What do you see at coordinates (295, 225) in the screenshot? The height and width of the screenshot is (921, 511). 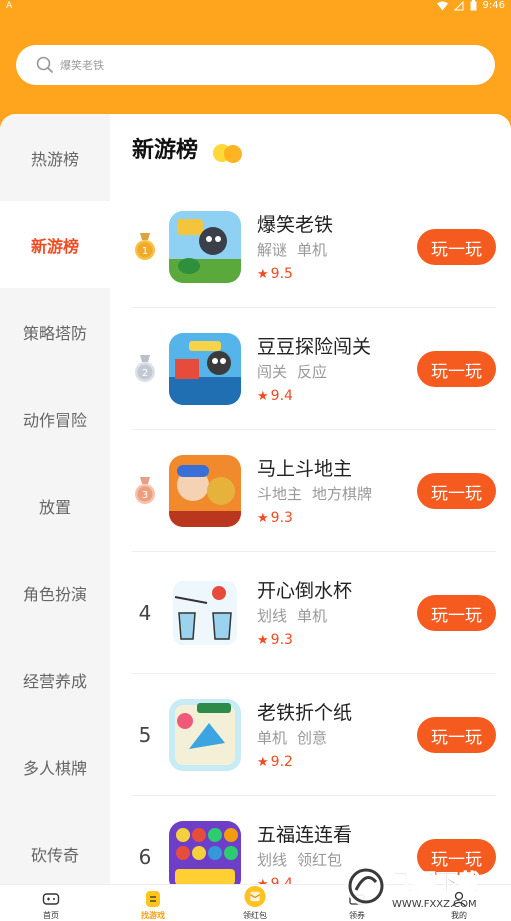 I see `game-name: 爆笑老铁` at bounding box center [295, 225].